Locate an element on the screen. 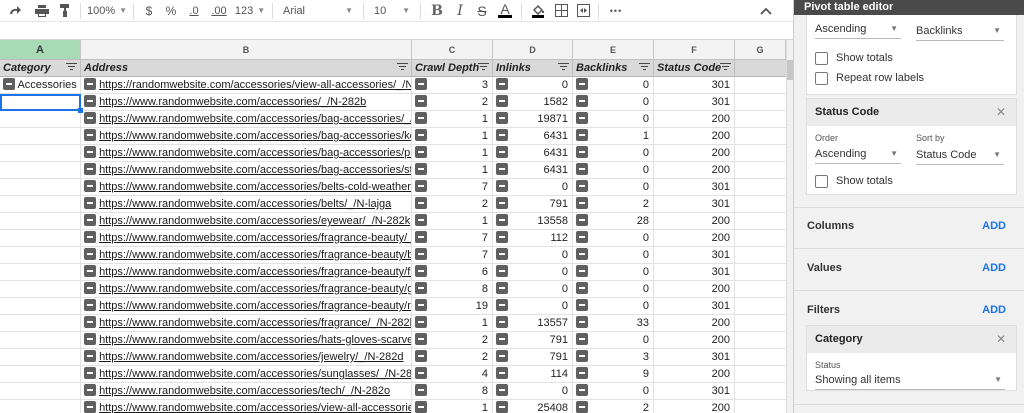 The height and width of the screenshot is (413, 1024). cell-backlinks: 28 is located at coordinates (613, 221).